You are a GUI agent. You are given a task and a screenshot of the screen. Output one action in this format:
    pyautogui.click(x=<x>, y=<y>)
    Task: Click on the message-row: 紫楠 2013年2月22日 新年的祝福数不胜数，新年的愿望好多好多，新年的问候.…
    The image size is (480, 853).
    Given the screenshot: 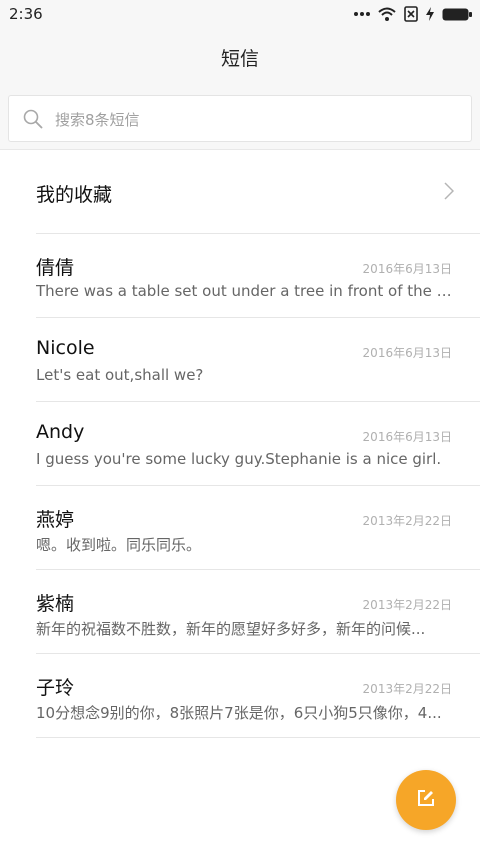 What is the action you would take?
    pyautogui.click(x=240, y=612)
    